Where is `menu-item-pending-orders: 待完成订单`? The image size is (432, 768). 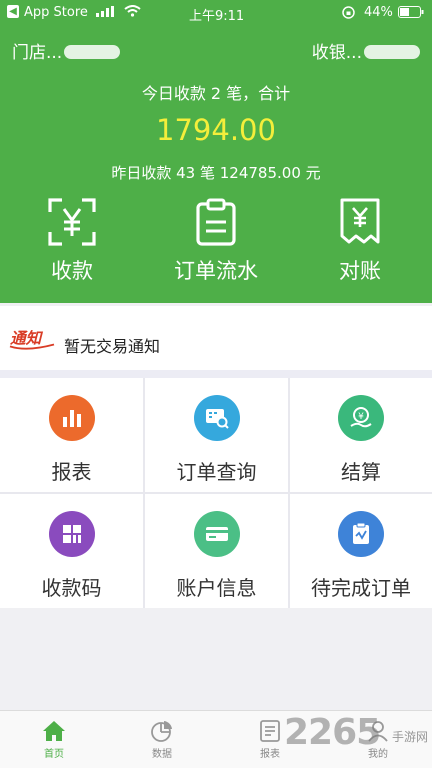
menu-item-pending-orders: 待完成订单 is located at coordinates (361, 551).